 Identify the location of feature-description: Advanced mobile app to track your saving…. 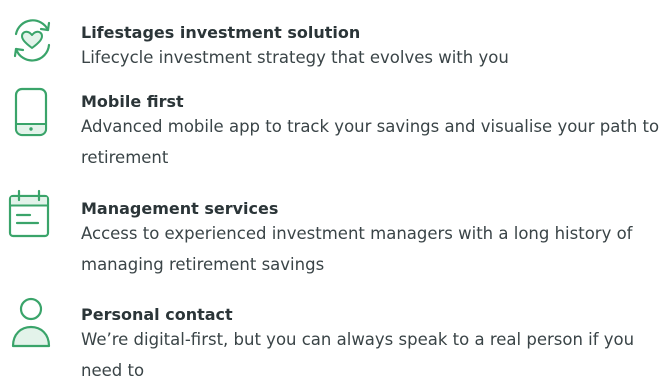
(370, 142).